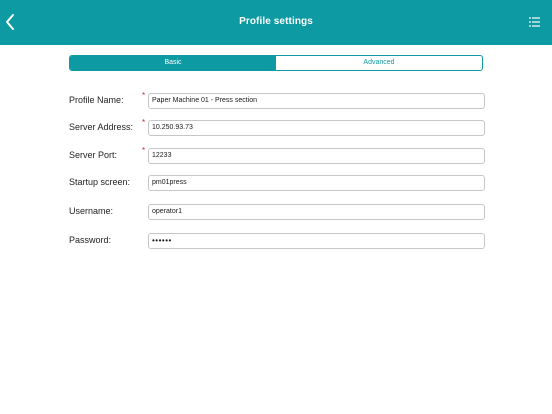  I want to click on username-label: Username:, so click(91, 211).